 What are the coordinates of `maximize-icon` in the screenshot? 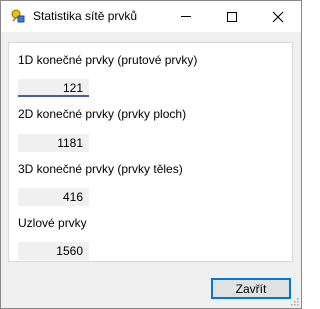 It's located at (232, 16).